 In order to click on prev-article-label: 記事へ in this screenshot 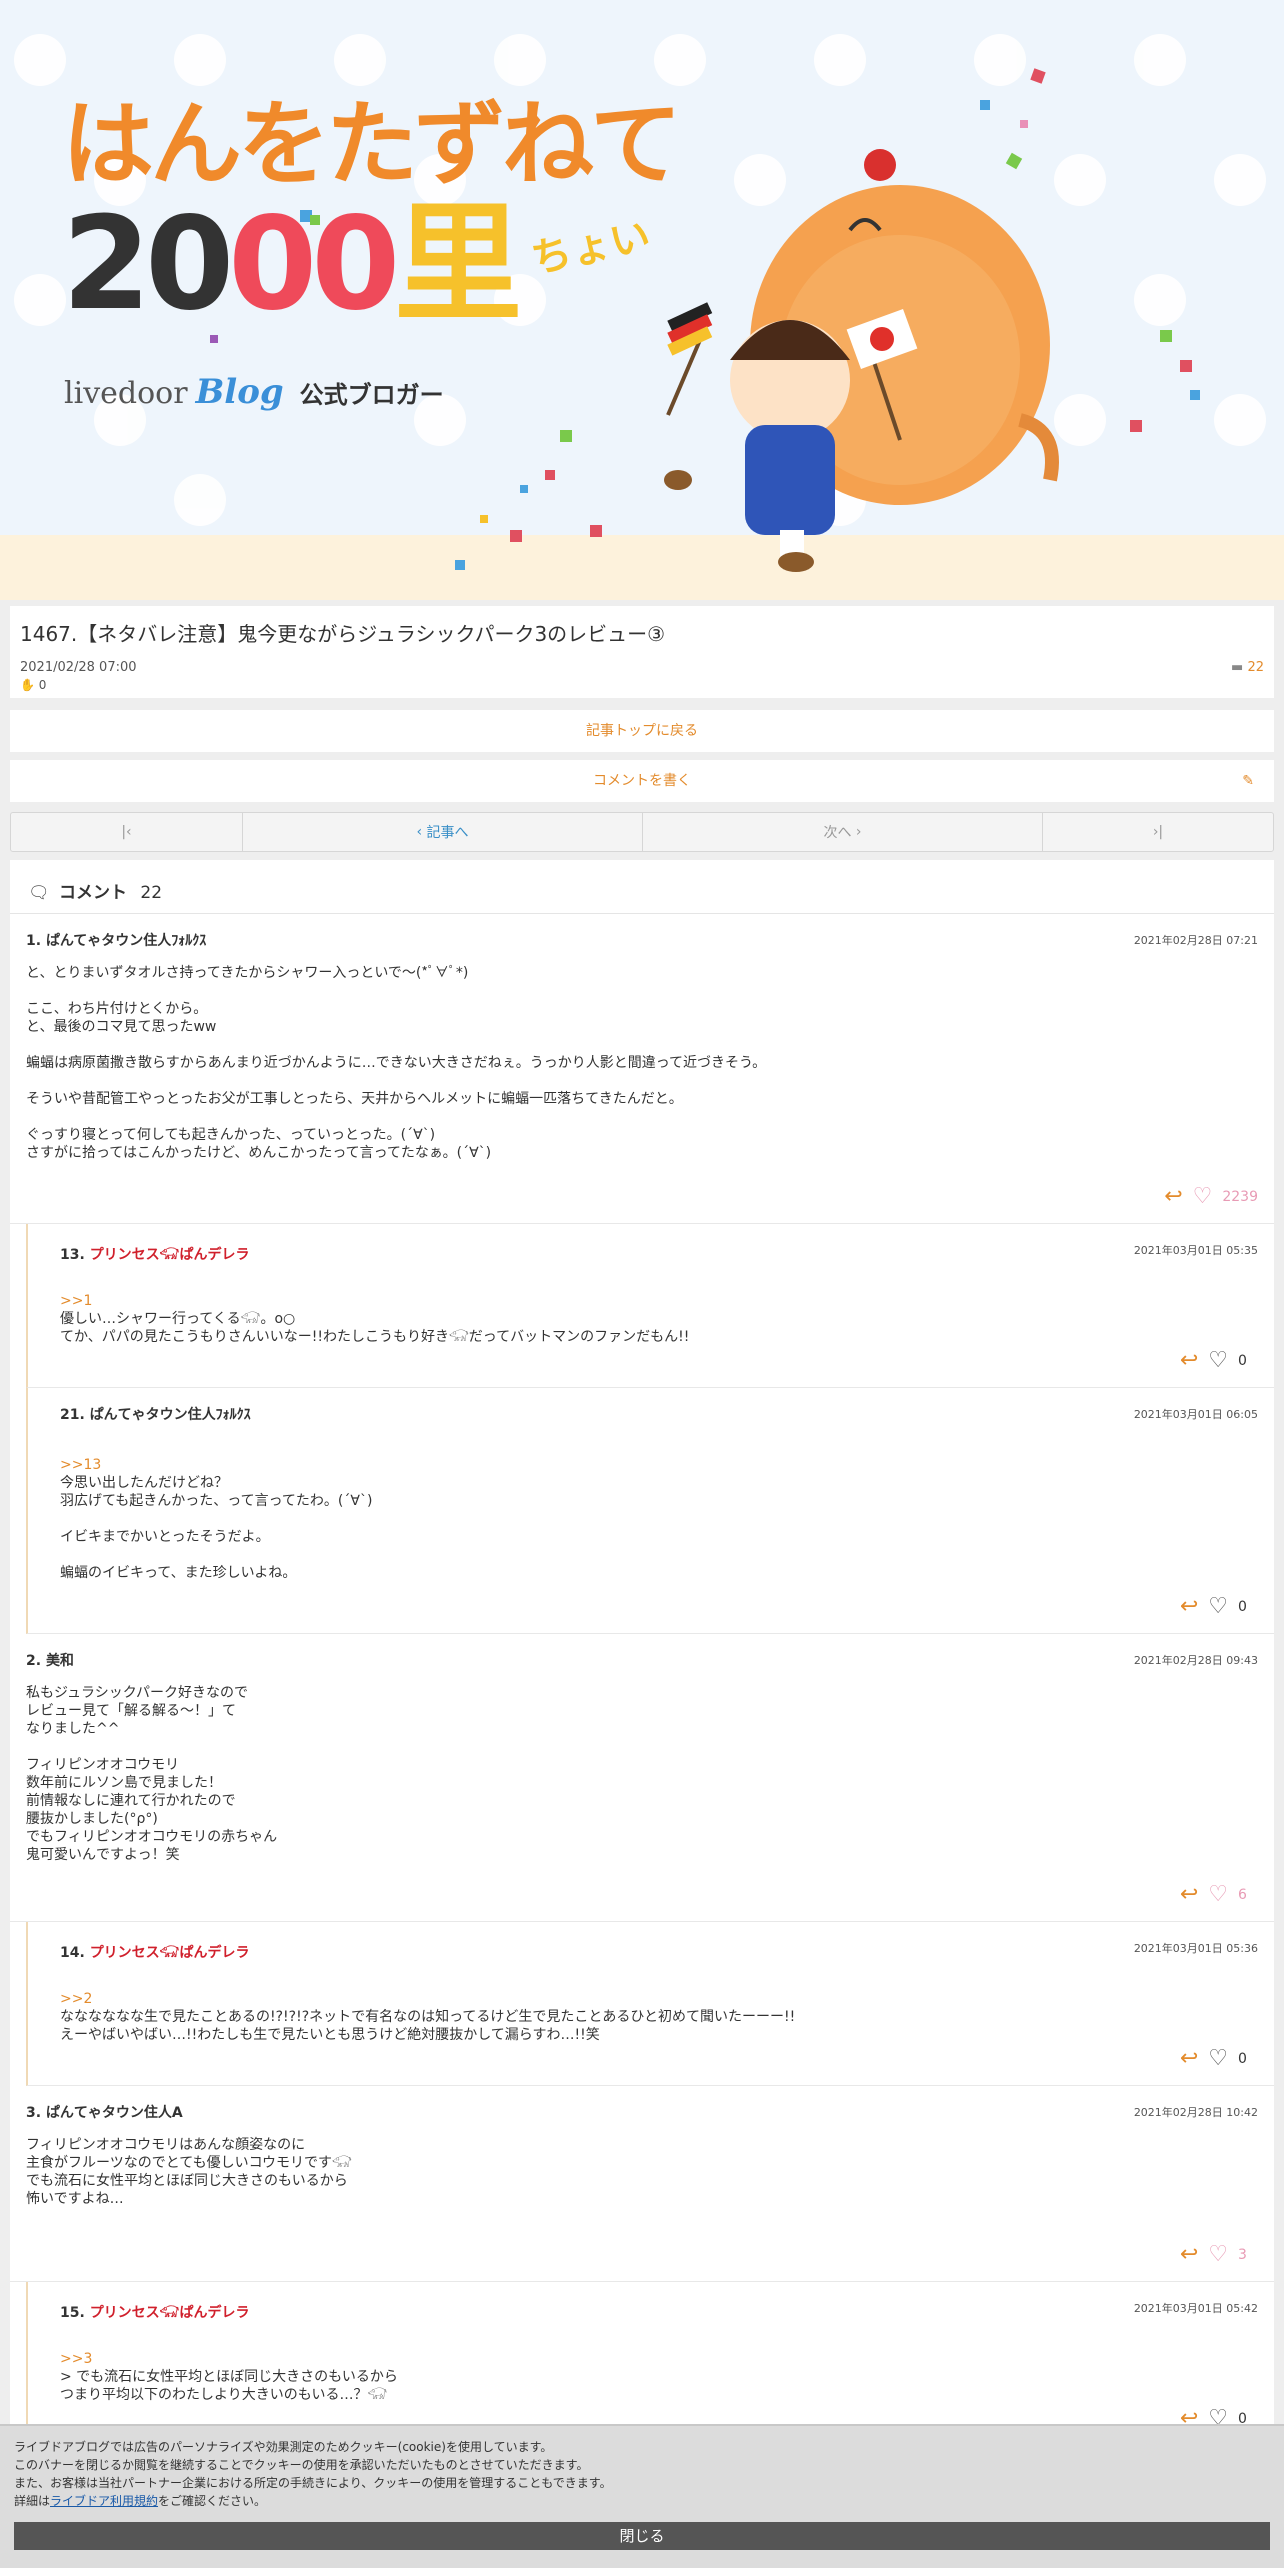, I will do `click(447, 833)`.